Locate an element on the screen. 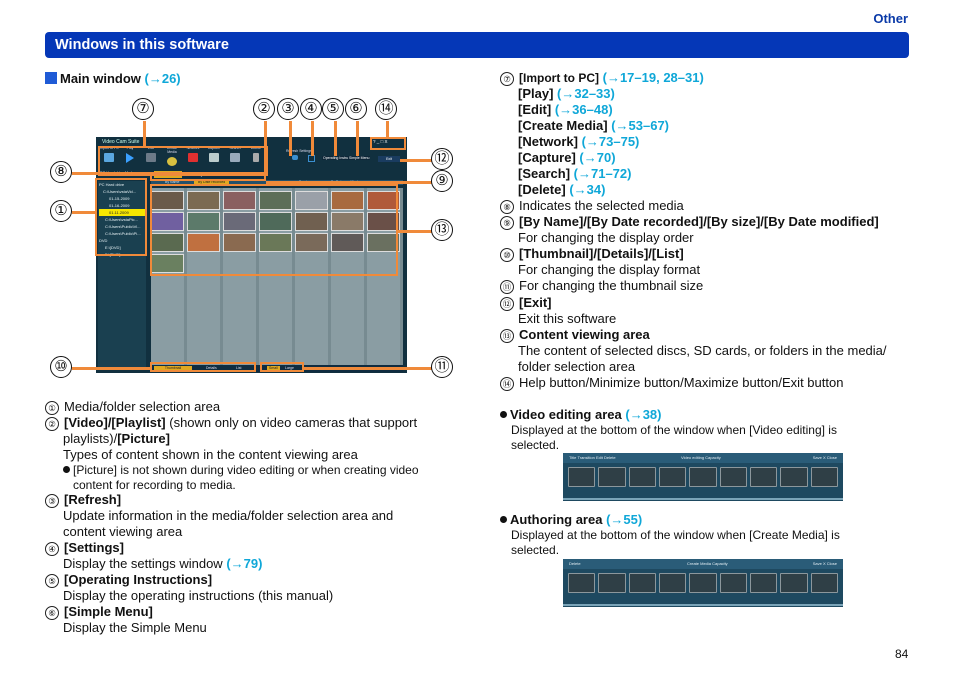 The image size is (954, 673). toolbar-ref-item: [Capture] (→70) is located at coordinates (567, 157).